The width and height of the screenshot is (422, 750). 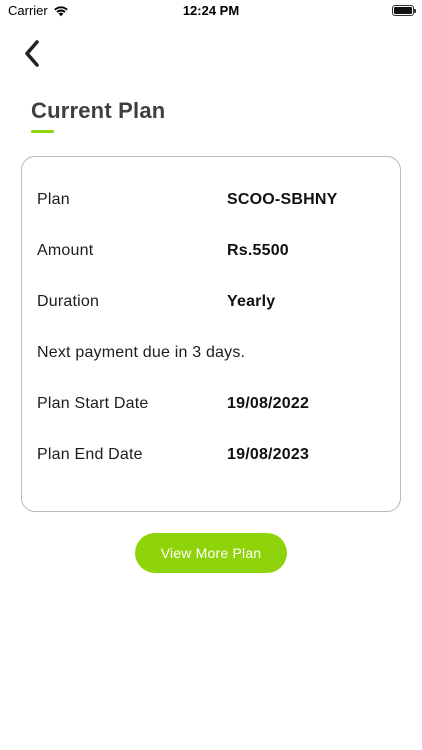 What do you see at coordinates (268, 403) in the screenshot?
I see `start-date-value: 19/08/2022` at bounding box center [268, 403].